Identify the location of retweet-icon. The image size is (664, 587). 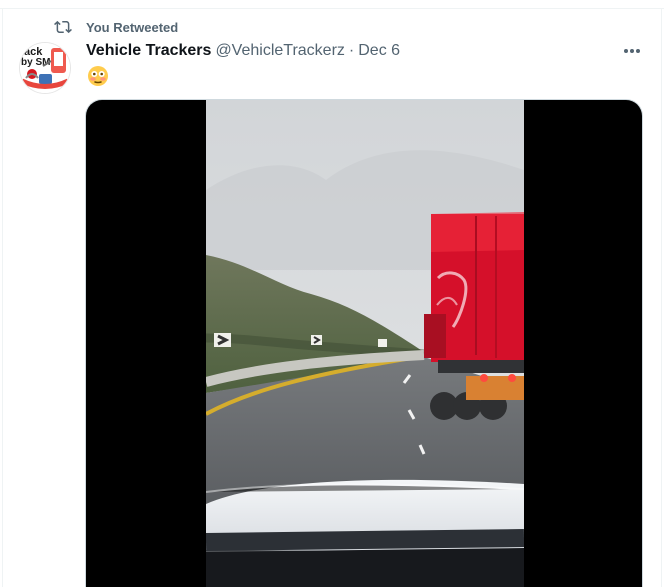
(63, 27).